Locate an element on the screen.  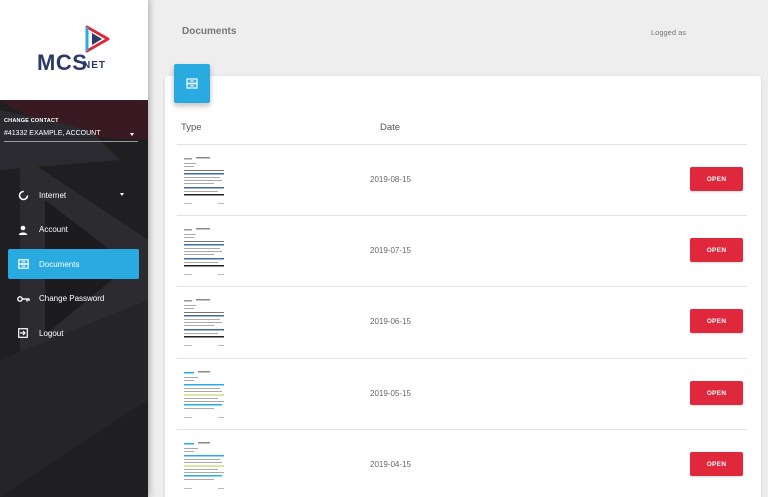
sidebar-item-internet: Internet is located at coordinates (73, 195).